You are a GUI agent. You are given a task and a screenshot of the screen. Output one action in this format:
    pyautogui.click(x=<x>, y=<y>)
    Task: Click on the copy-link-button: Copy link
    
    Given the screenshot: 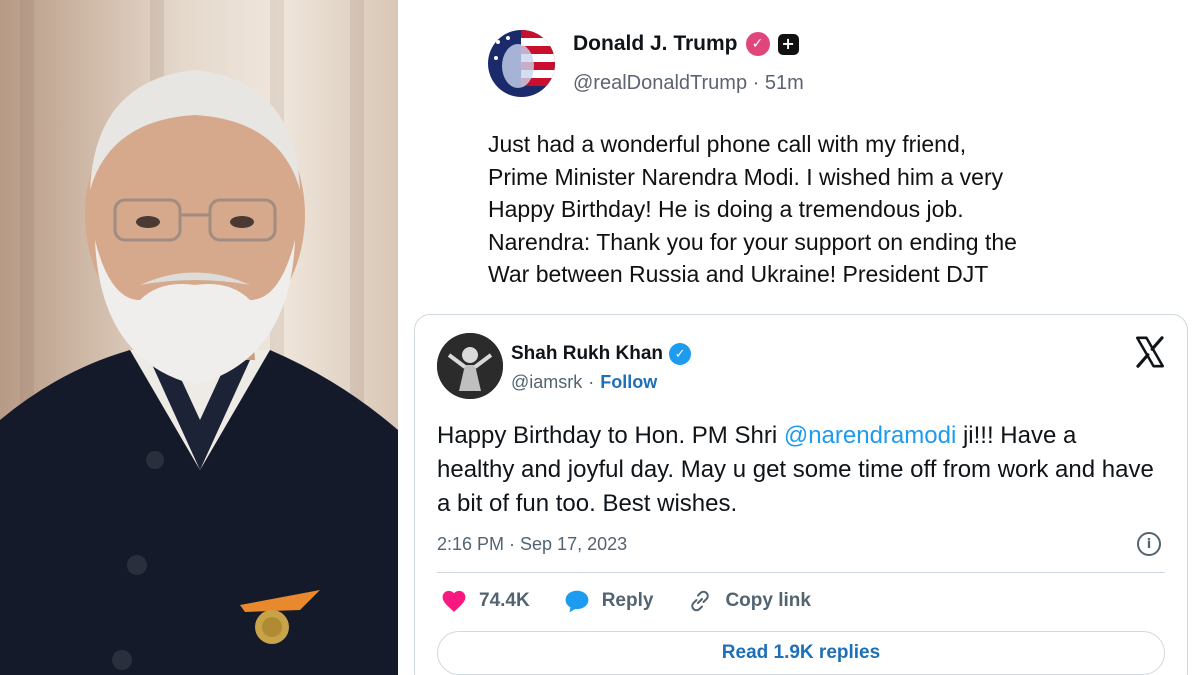 What is the action you would take?
    pyautogui.click(x=749, y=601)
    